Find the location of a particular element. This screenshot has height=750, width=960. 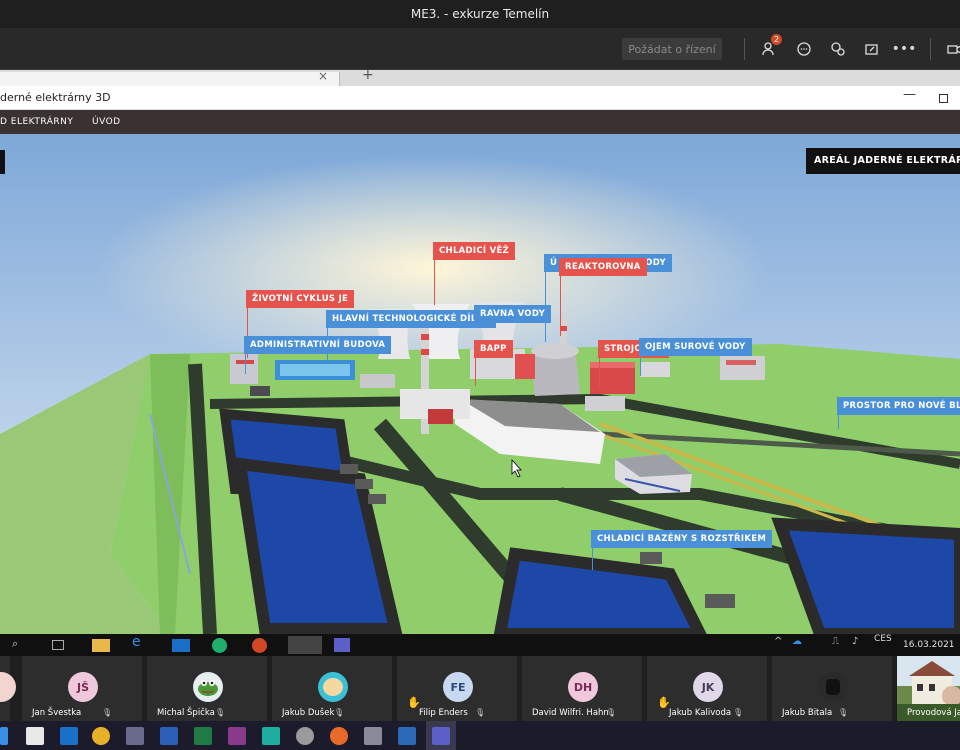

avatar: JK is located at coordinates (708, 687).